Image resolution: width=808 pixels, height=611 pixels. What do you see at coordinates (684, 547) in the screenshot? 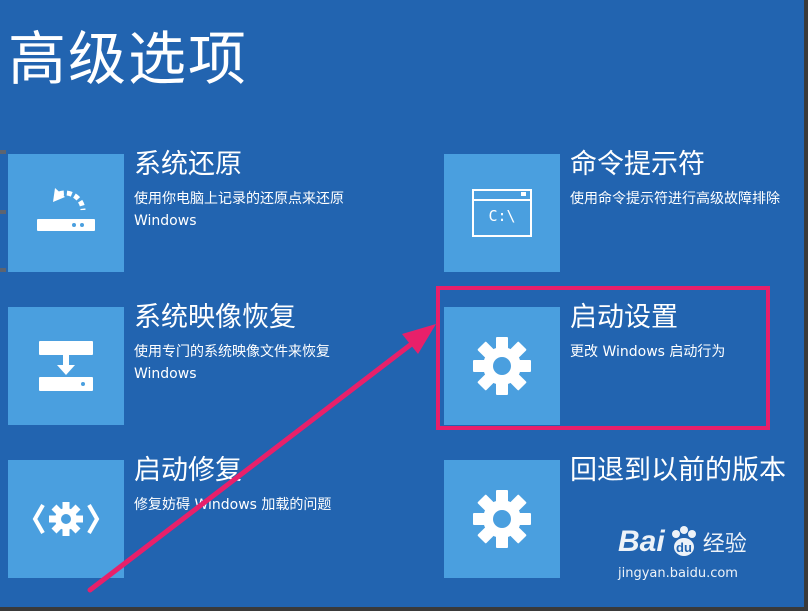
I see `svg-text: du` at bounding box center [684, 547].